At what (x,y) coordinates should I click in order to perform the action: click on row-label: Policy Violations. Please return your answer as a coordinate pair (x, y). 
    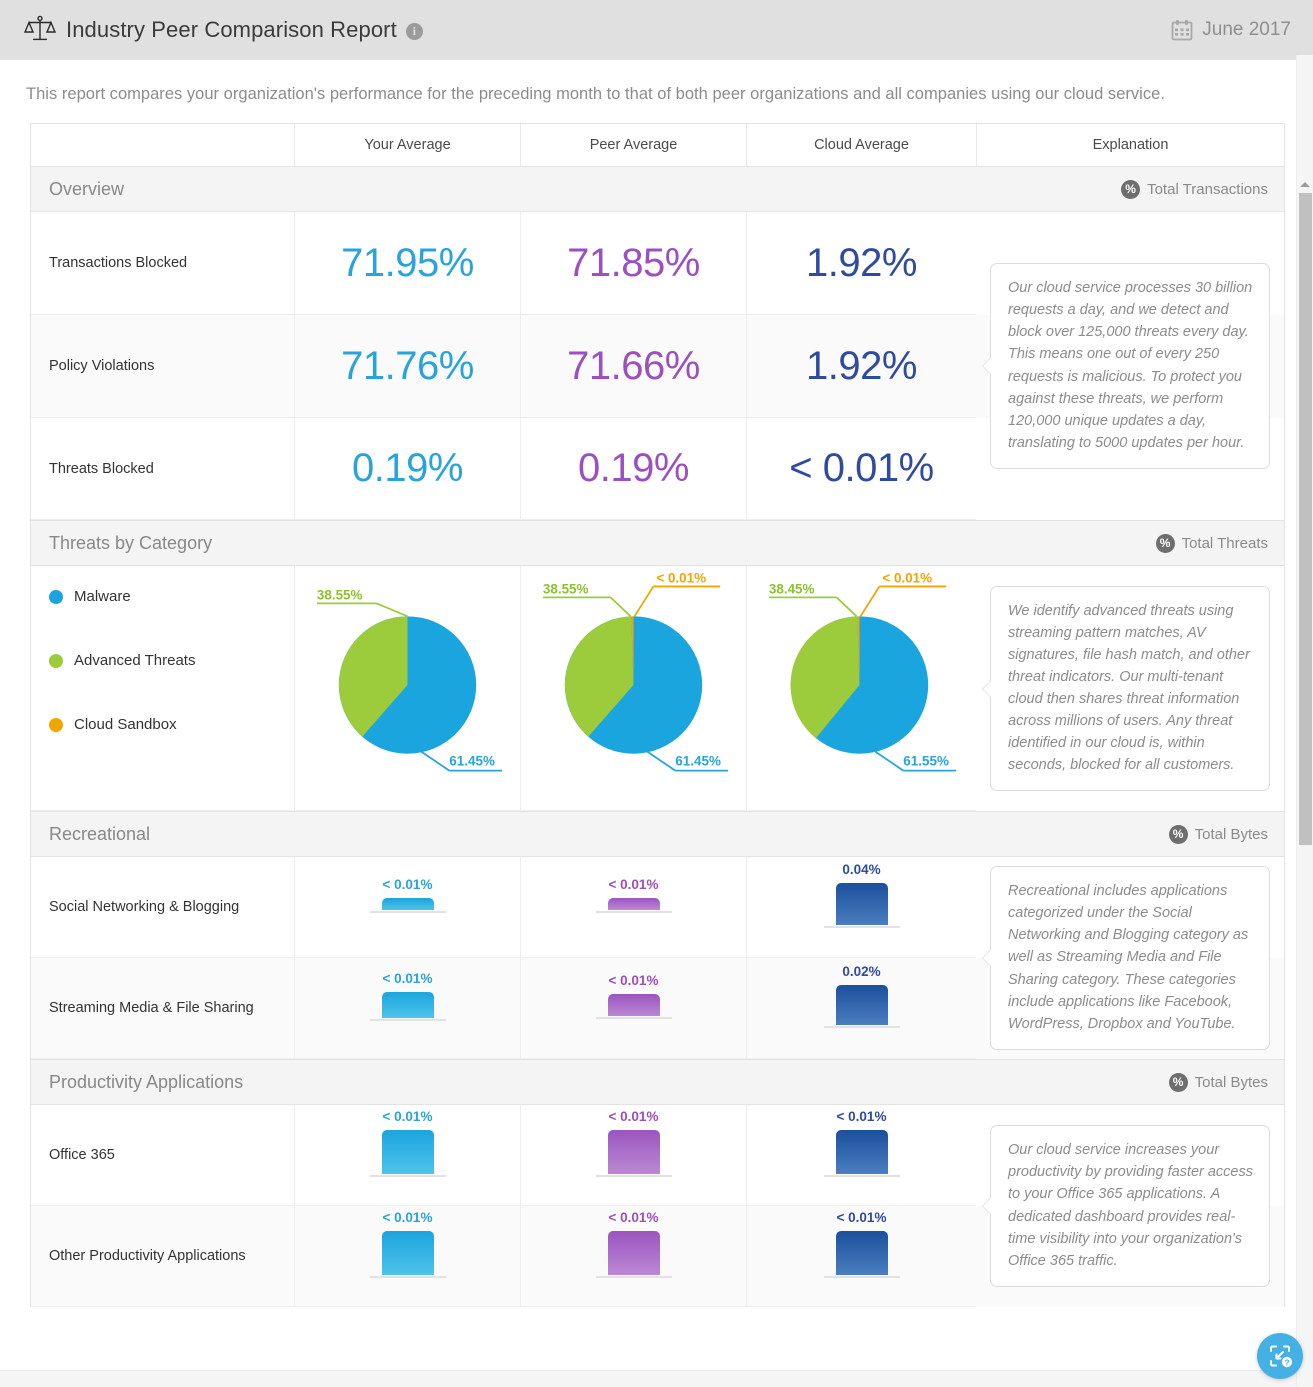
    Looking at the image, I should click on (162, 366).